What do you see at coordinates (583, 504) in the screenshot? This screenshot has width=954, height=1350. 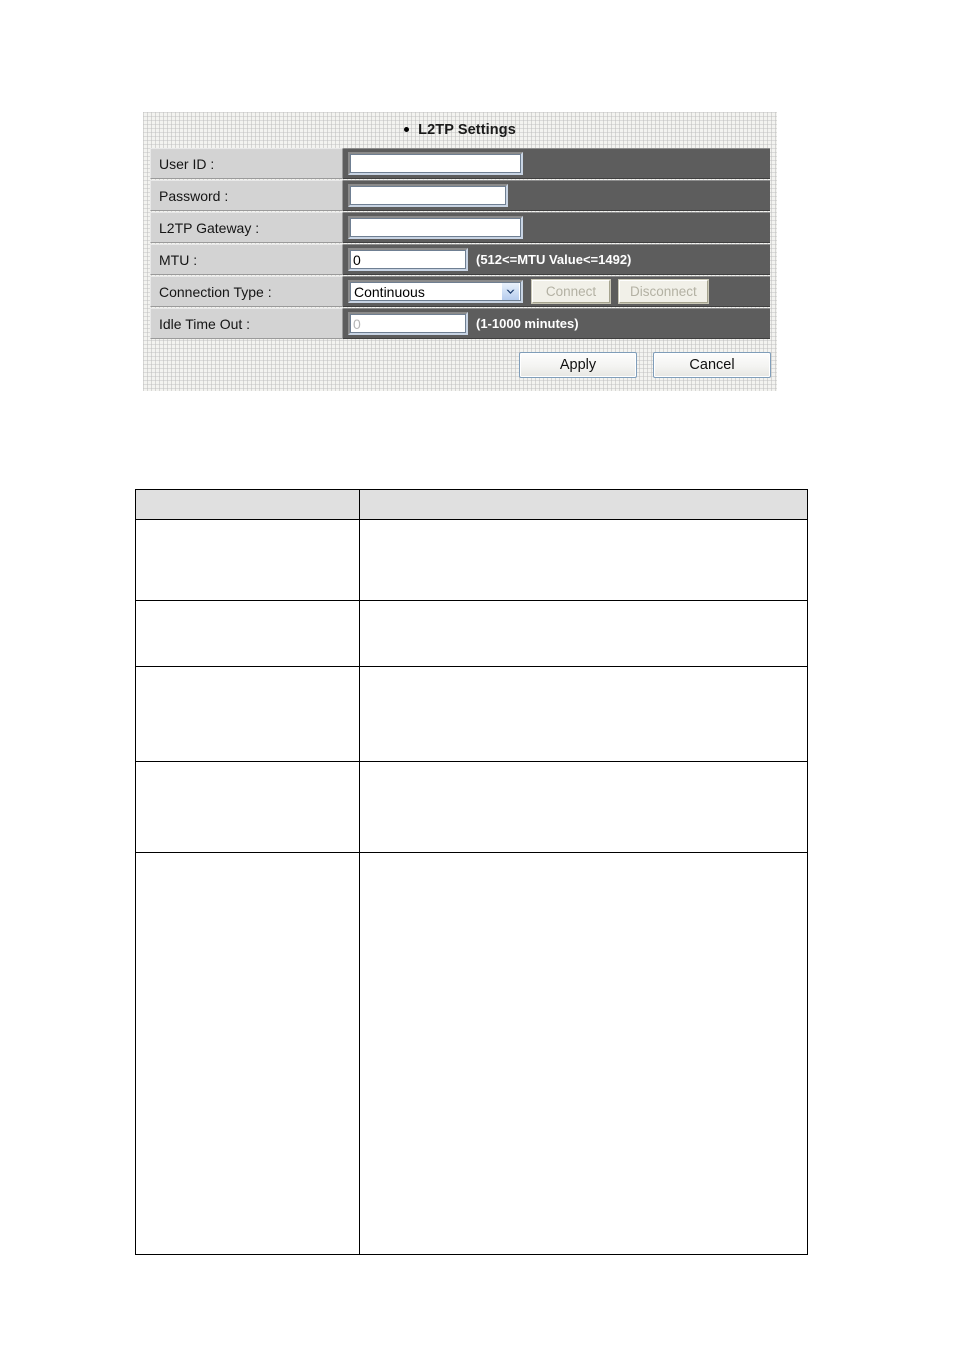 I see `table-header-description` at bounding box center [583, 504].